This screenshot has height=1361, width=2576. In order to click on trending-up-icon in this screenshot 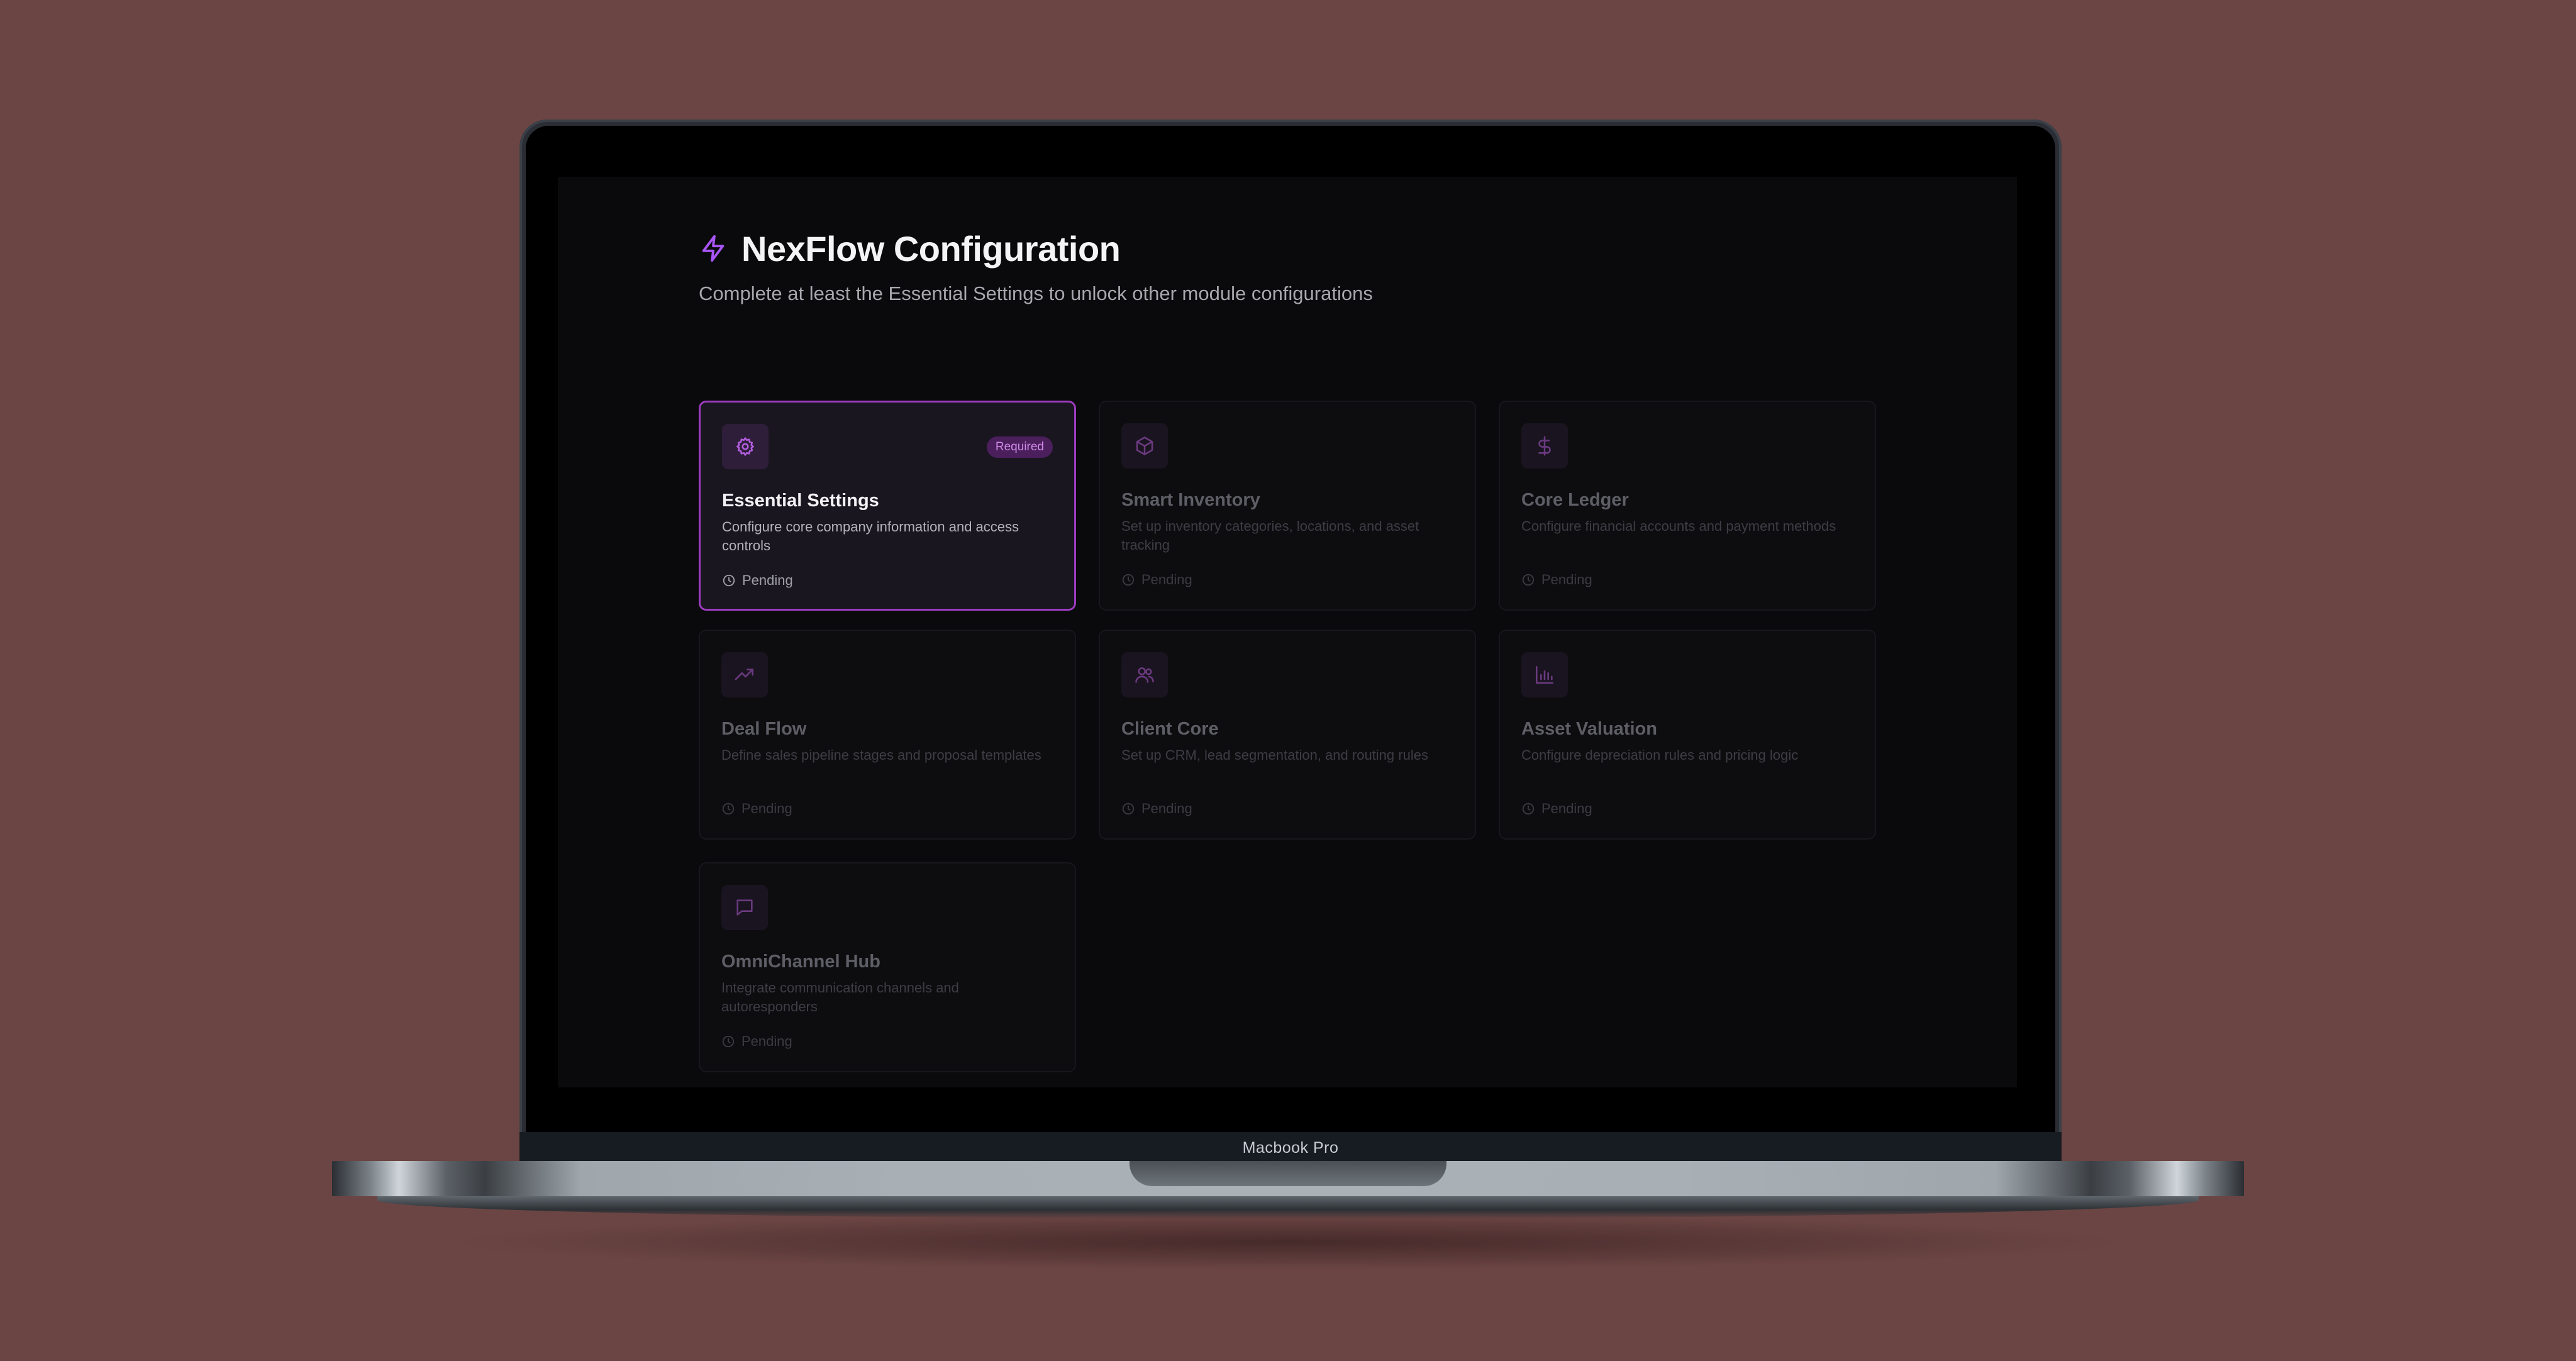, I will do `click(744, 674)`.